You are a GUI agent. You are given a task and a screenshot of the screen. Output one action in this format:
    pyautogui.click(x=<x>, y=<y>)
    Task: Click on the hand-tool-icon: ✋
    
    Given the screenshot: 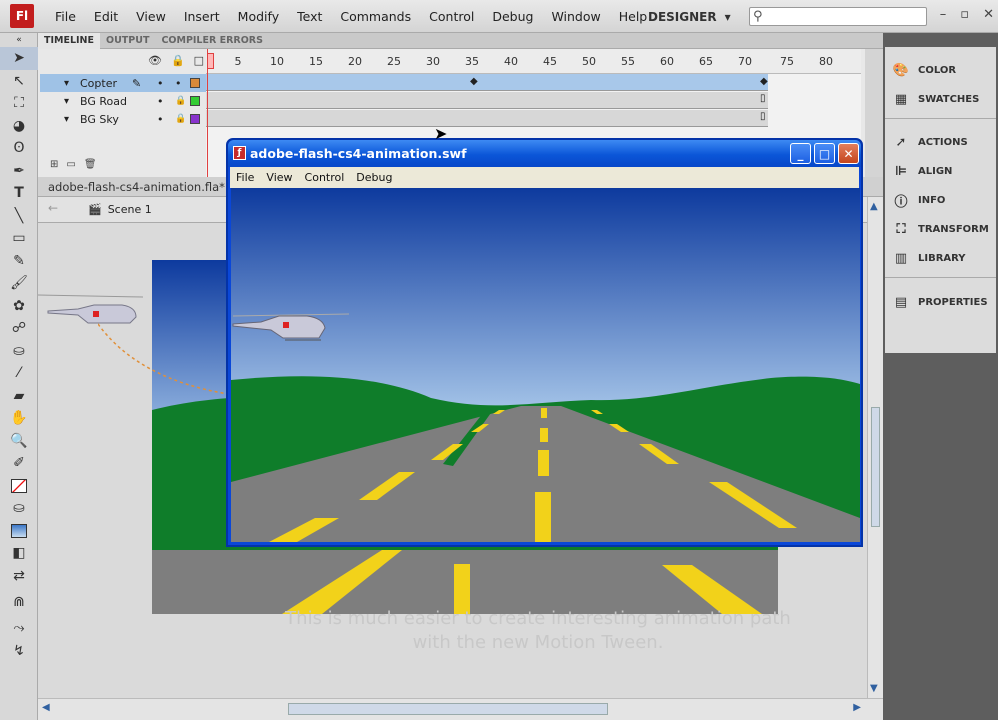 What is the action you would take?
    pyautogui.click(x=19, y=418)
    